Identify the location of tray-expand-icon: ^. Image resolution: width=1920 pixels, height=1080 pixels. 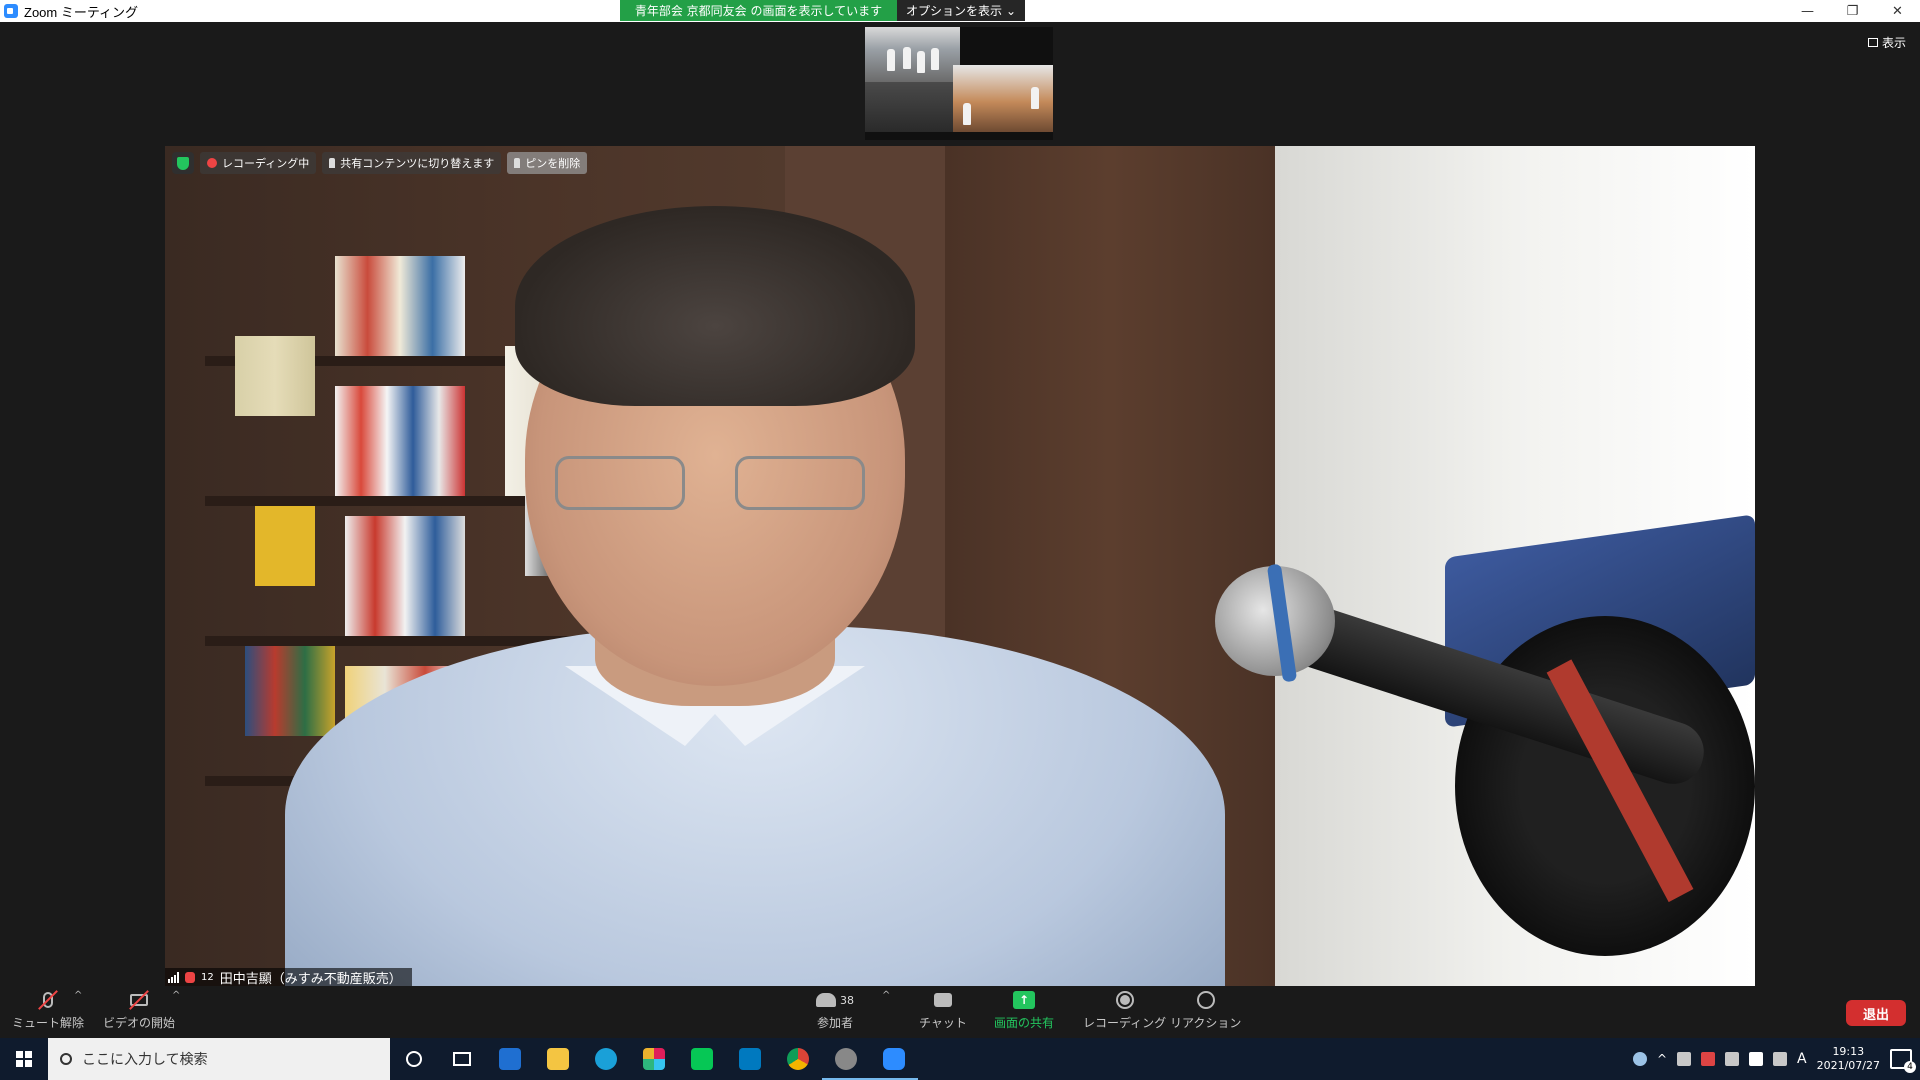
(1662, 1059).